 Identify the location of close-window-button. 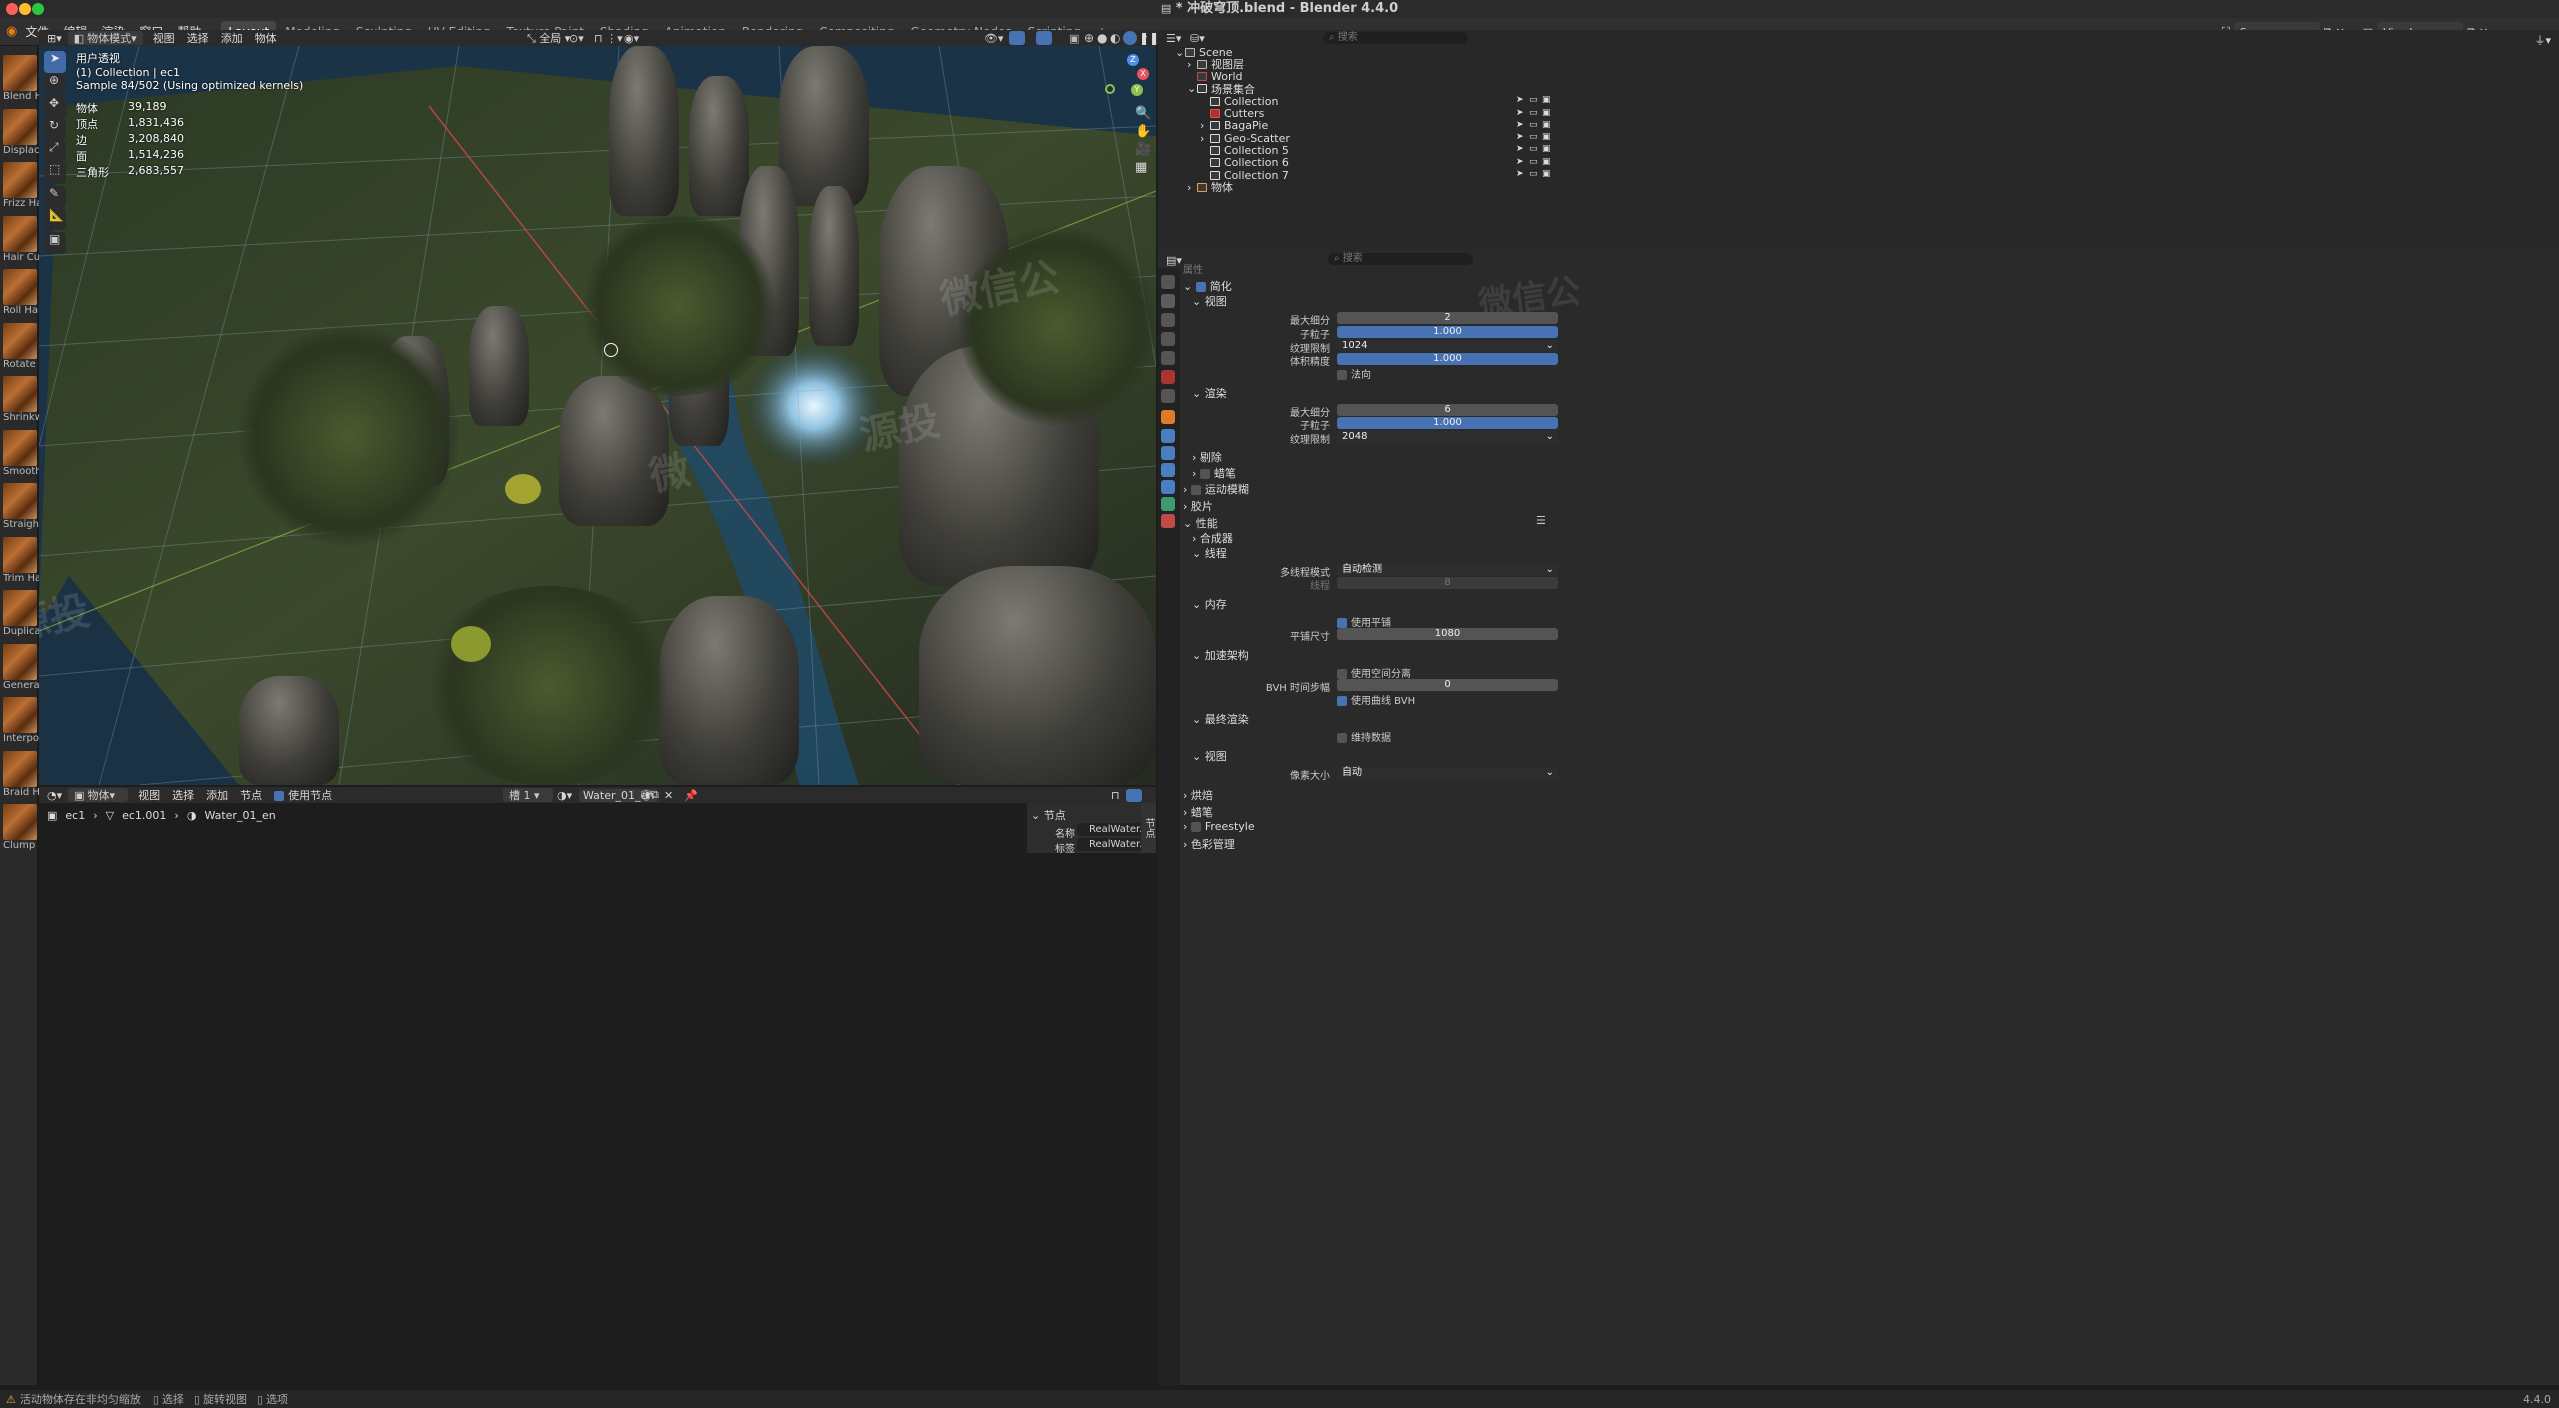
(12, 9).